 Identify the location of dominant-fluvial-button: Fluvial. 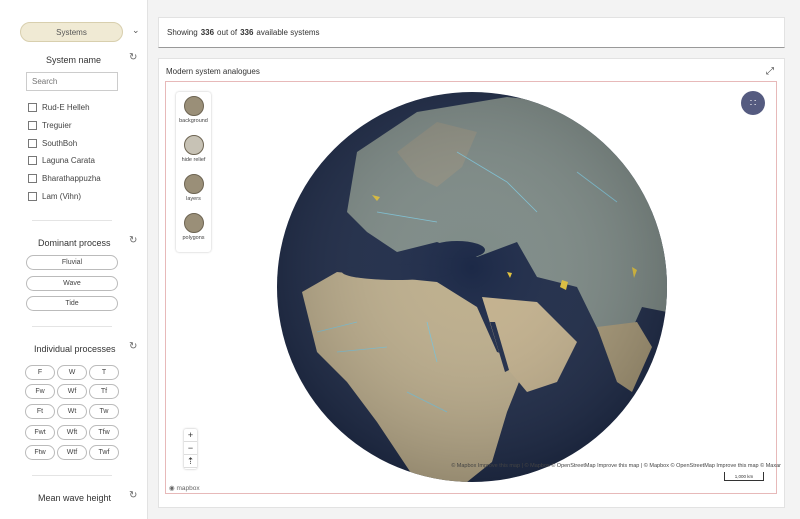
(72, 262).